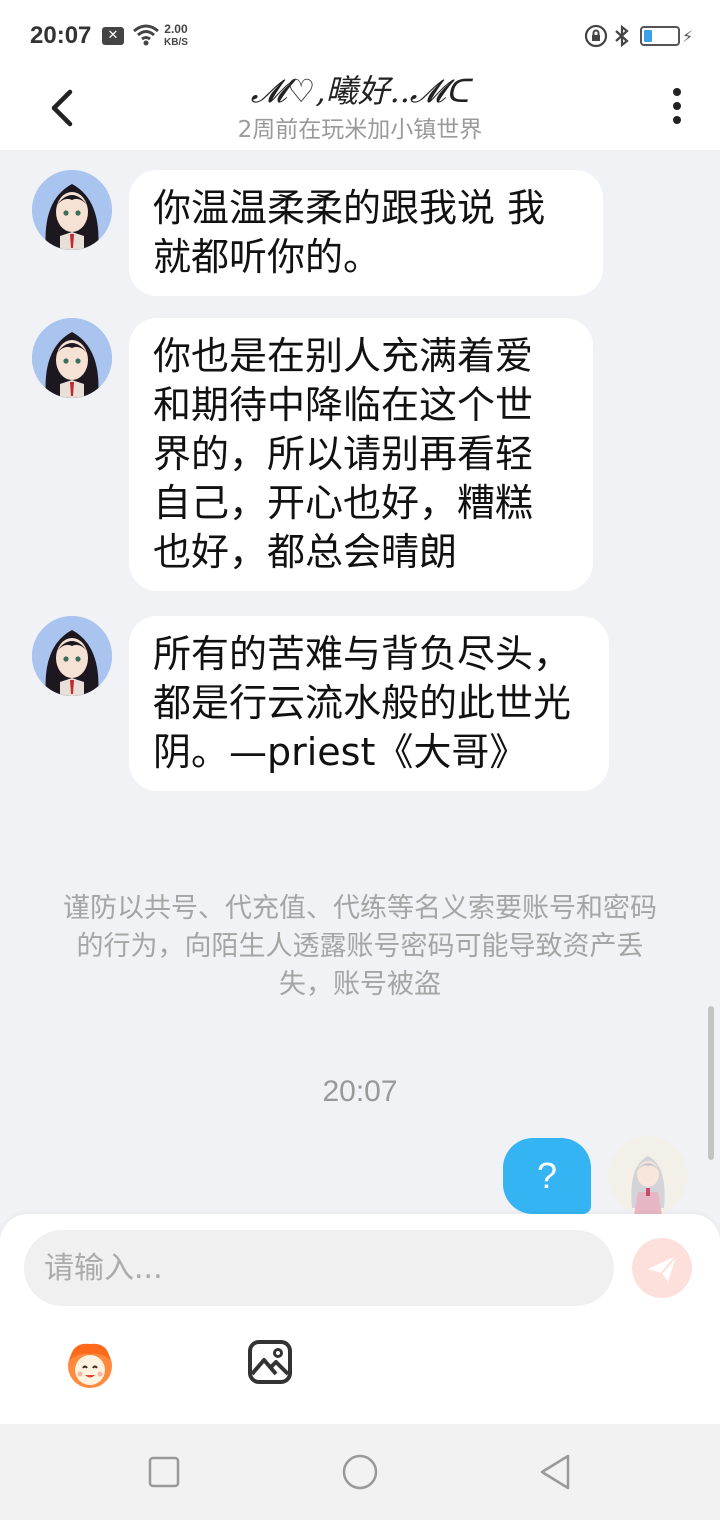 Image resolution: width=720 pixels, height=1520 pixels. I want to click on home-button, so click(360, 1472).